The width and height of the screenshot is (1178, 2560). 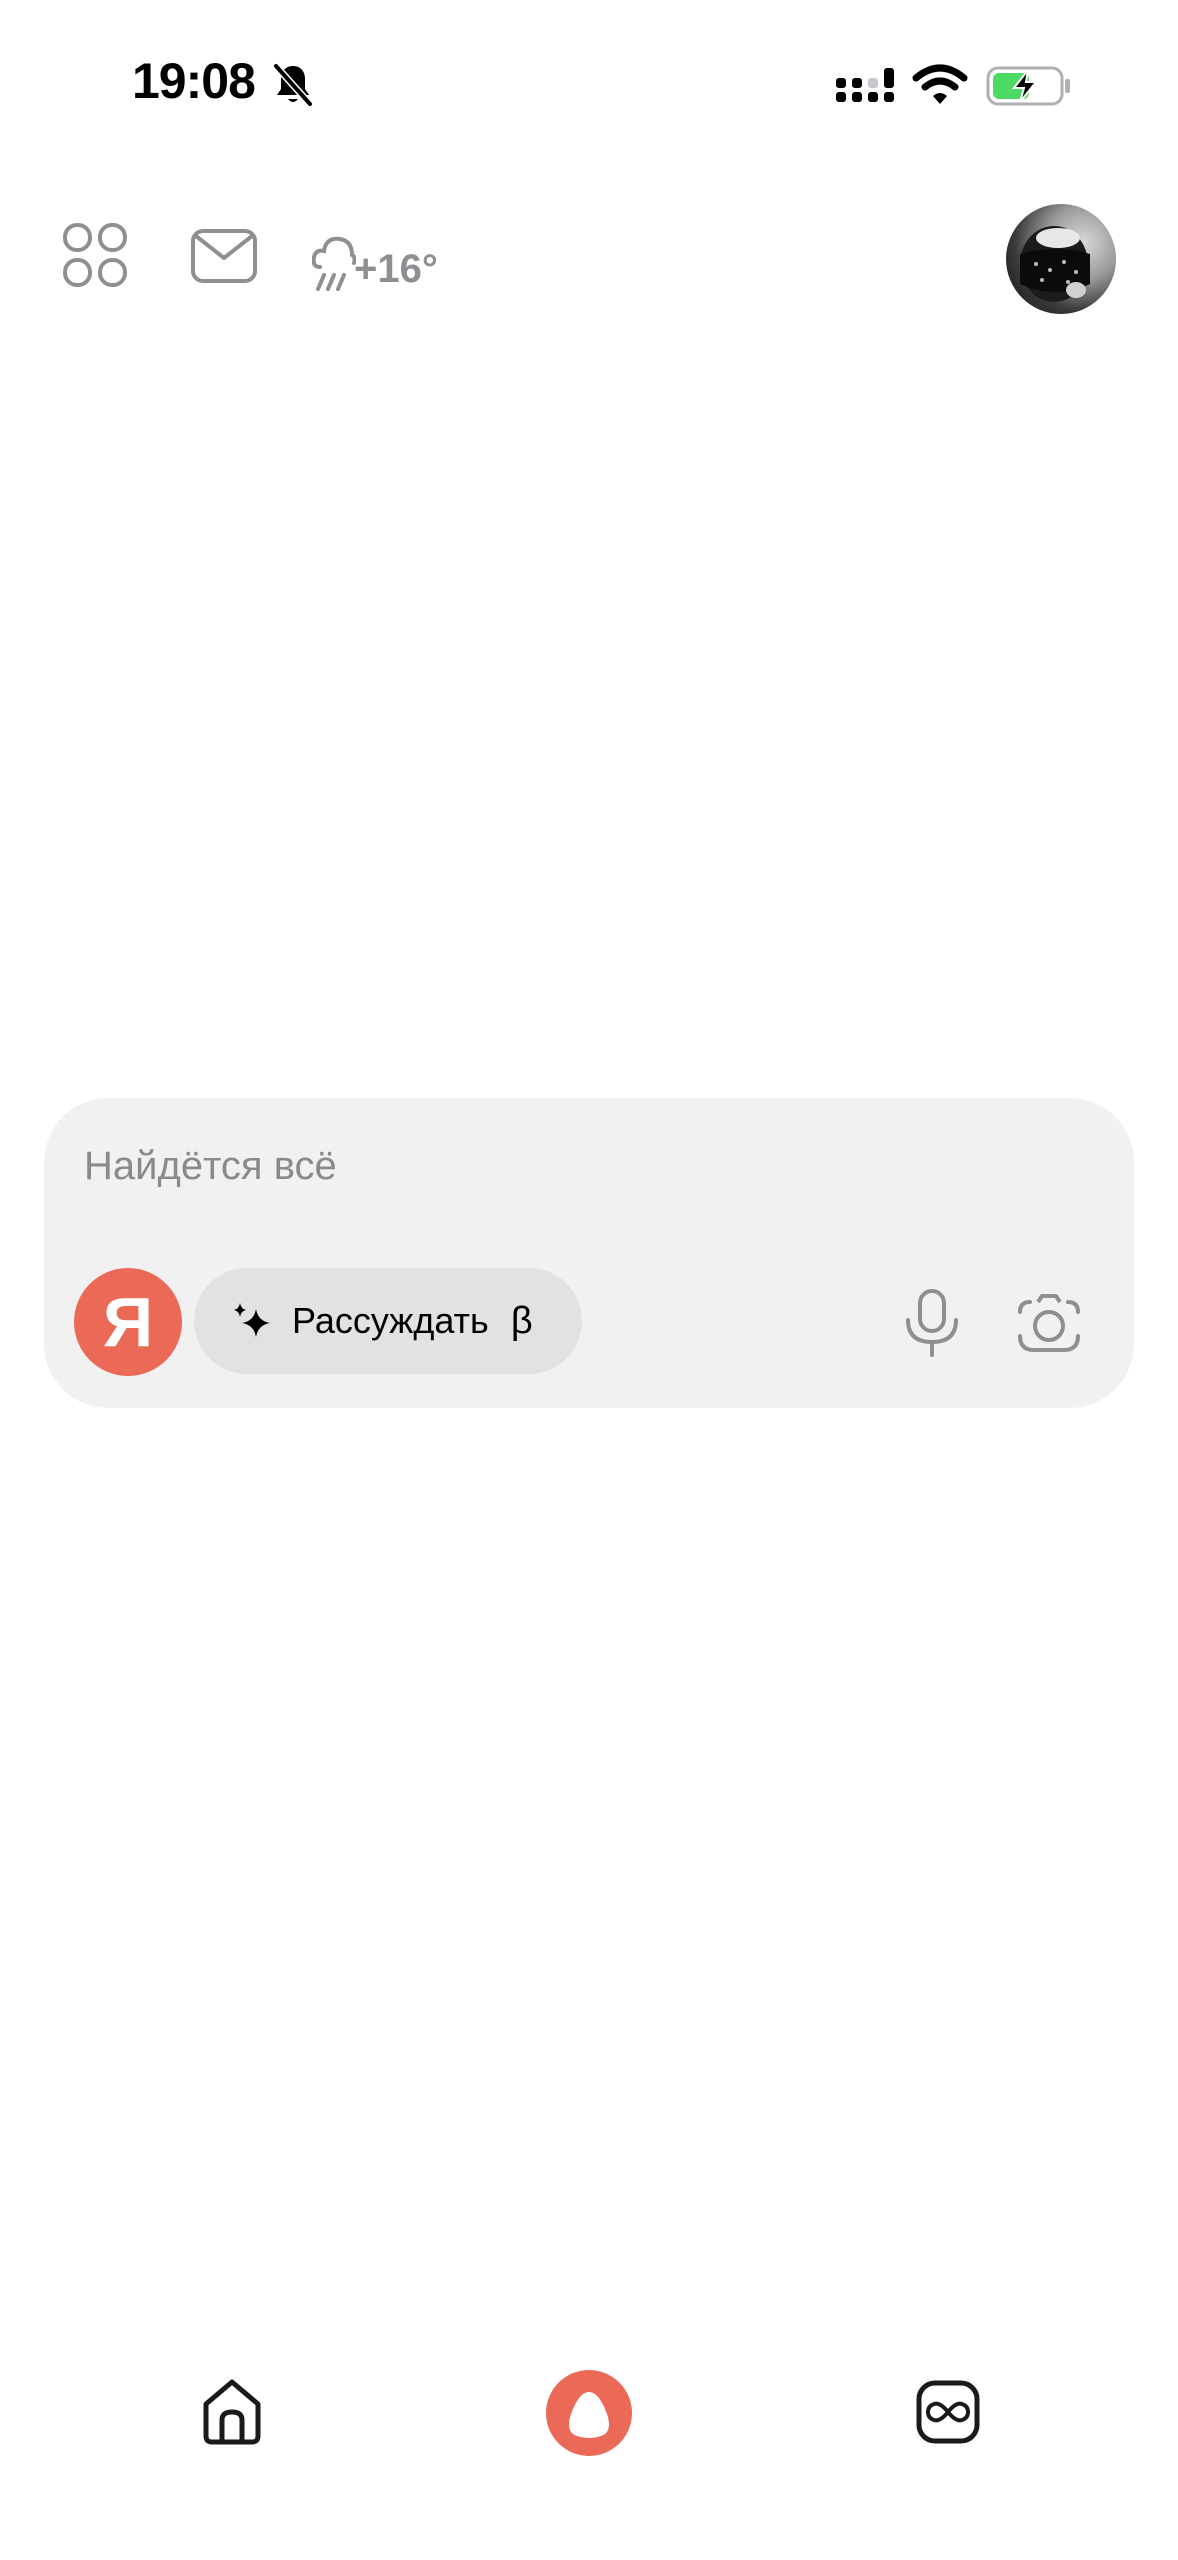 I want to click on home-icon, so click(x=232, y=2412).